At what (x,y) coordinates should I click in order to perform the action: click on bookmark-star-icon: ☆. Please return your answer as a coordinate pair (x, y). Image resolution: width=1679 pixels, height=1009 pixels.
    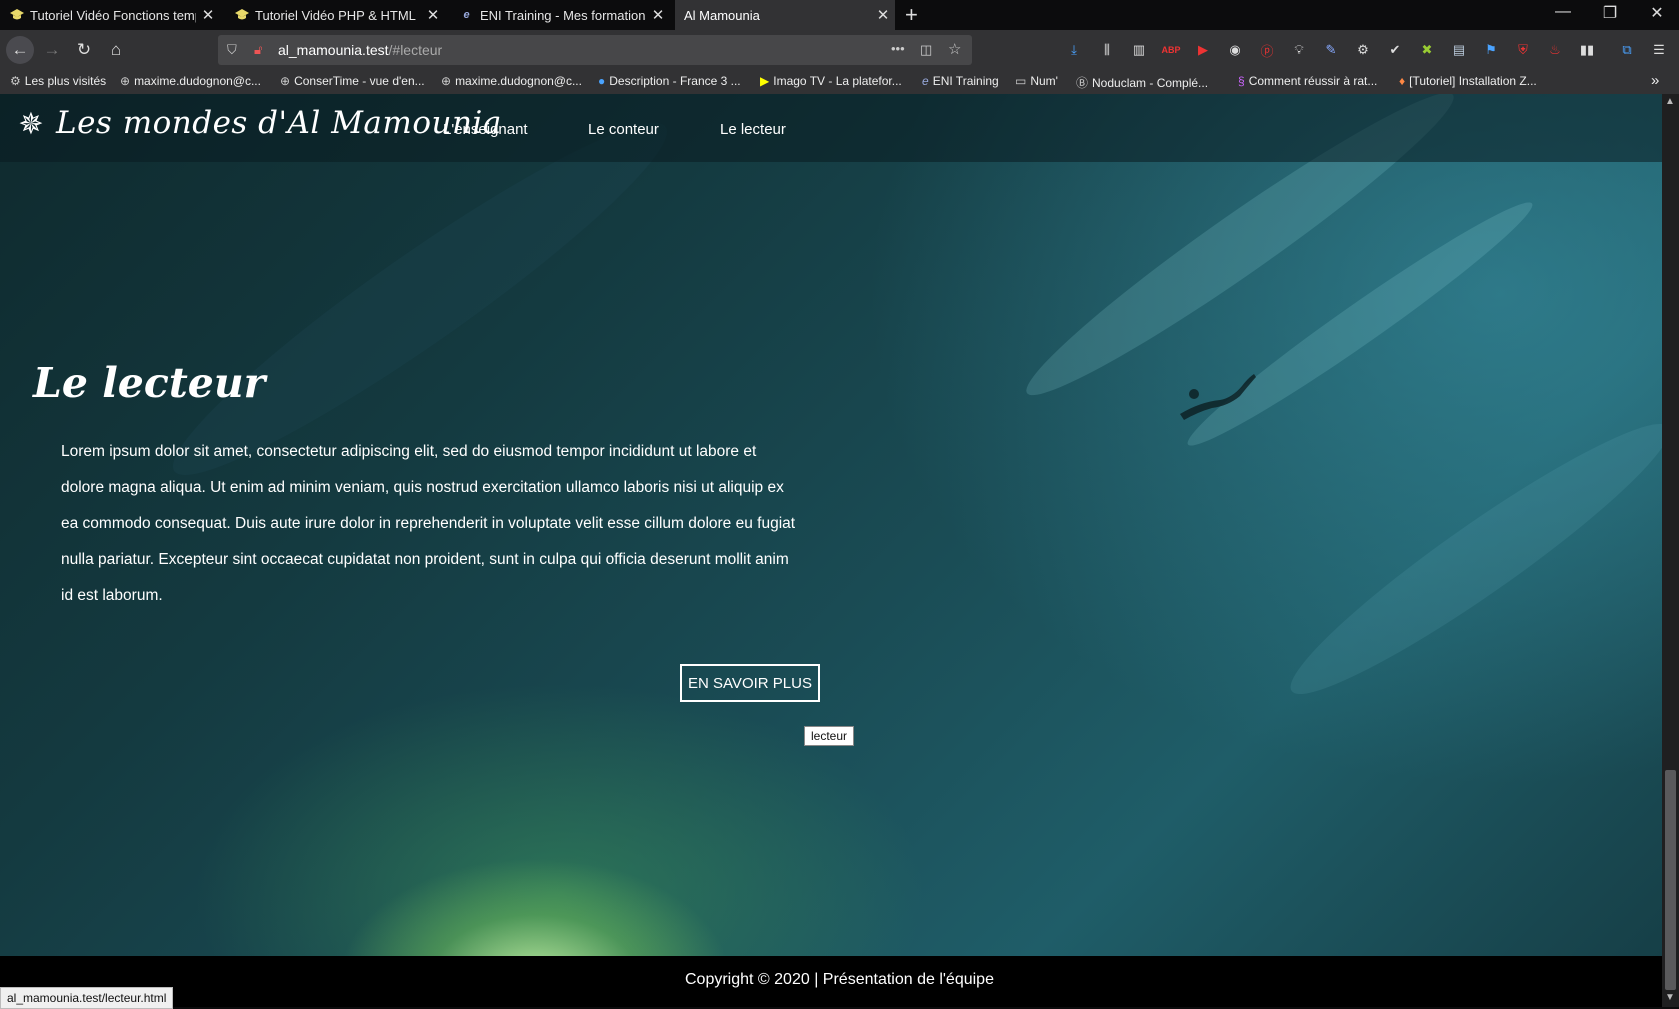
    Looking at the image, I should click on (954, 49).